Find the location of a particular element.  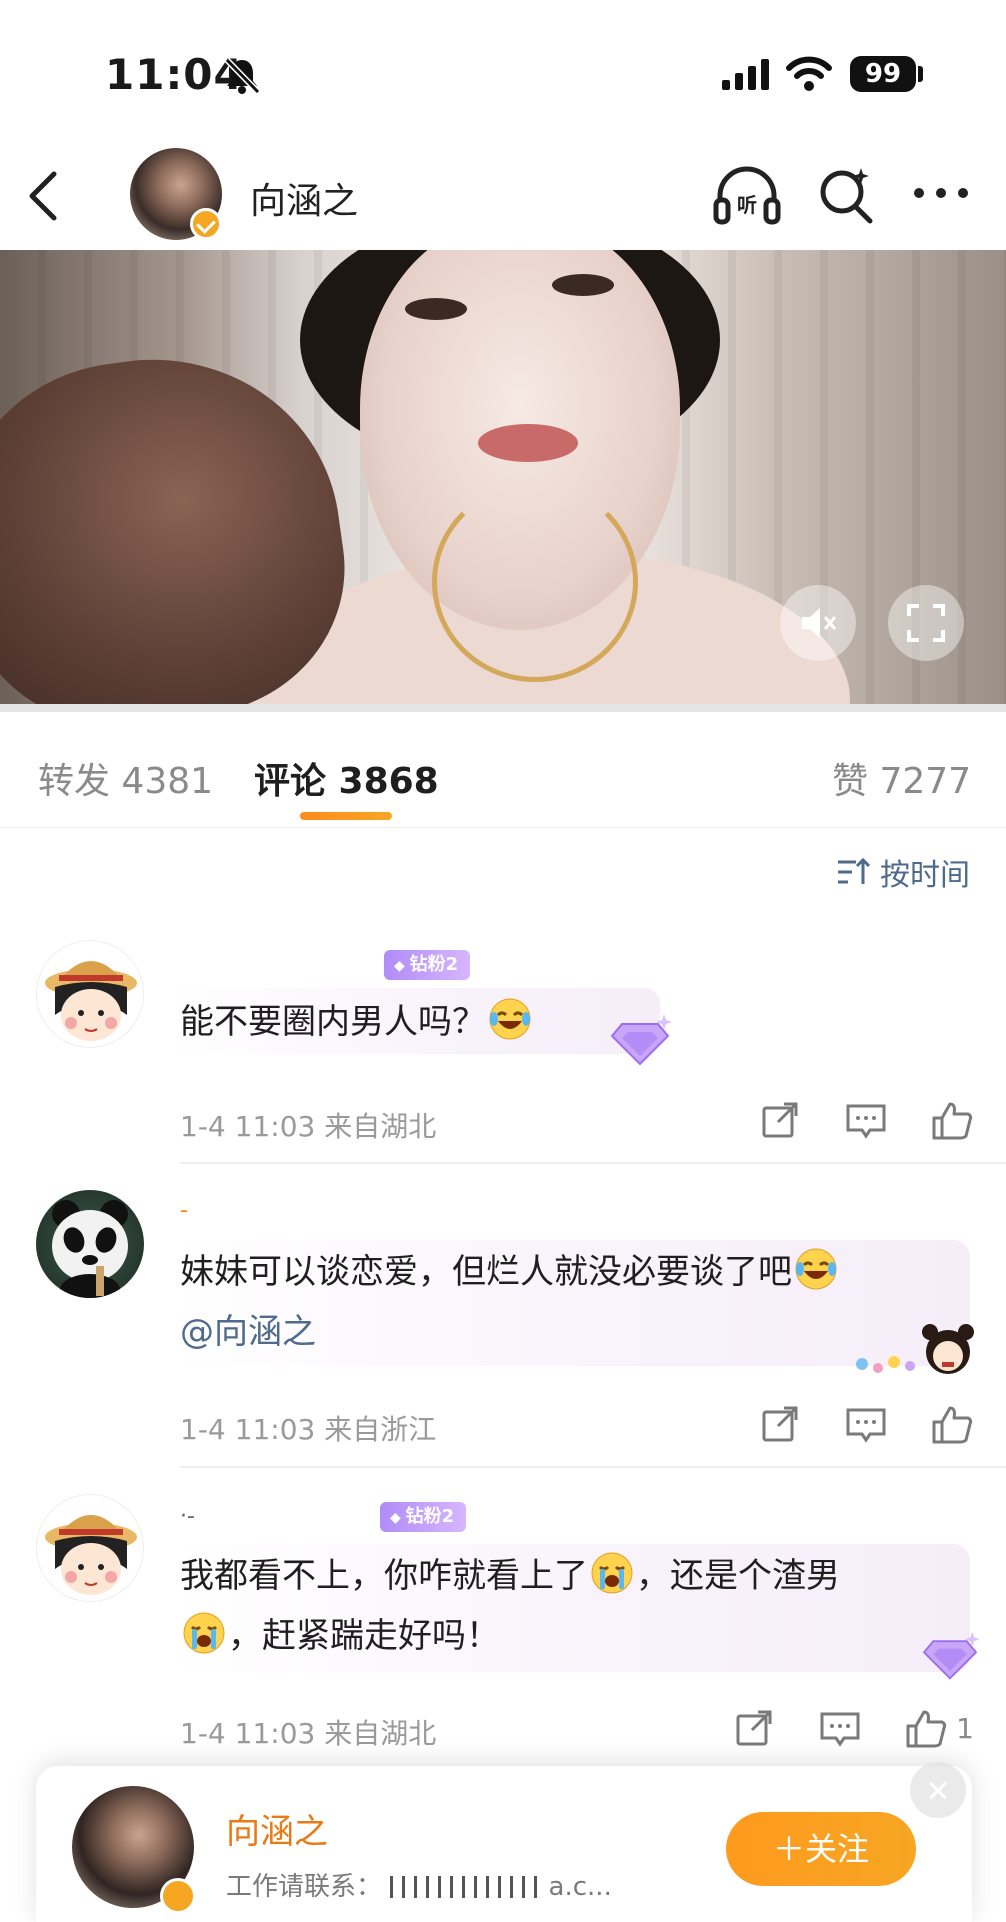

comment-text-line: 我都看不上，你咋就看上了 ，还是个渣男 is located at coordinates (560, 1576).